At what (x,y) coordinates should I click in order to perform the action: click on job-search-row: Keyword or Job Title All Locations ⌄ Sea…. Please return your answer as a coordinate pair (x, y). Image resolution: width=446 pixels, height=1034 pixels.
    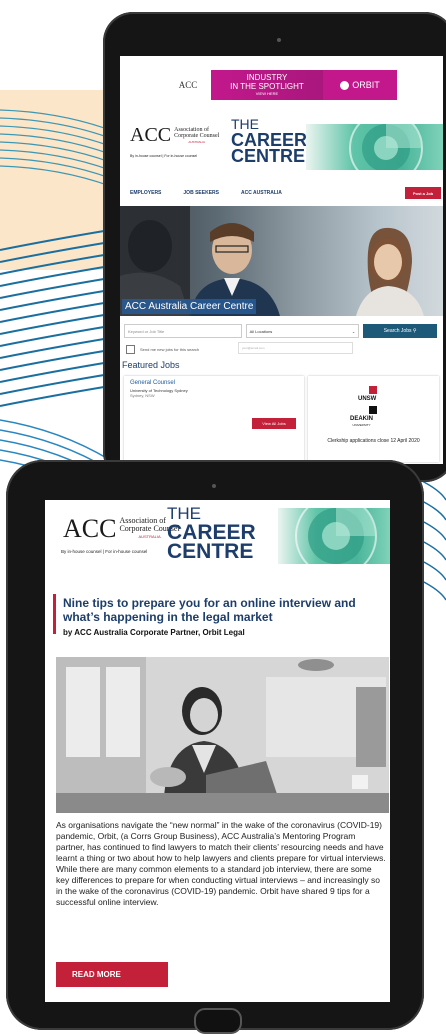
    Looking at the image, I should click on (281, 331).